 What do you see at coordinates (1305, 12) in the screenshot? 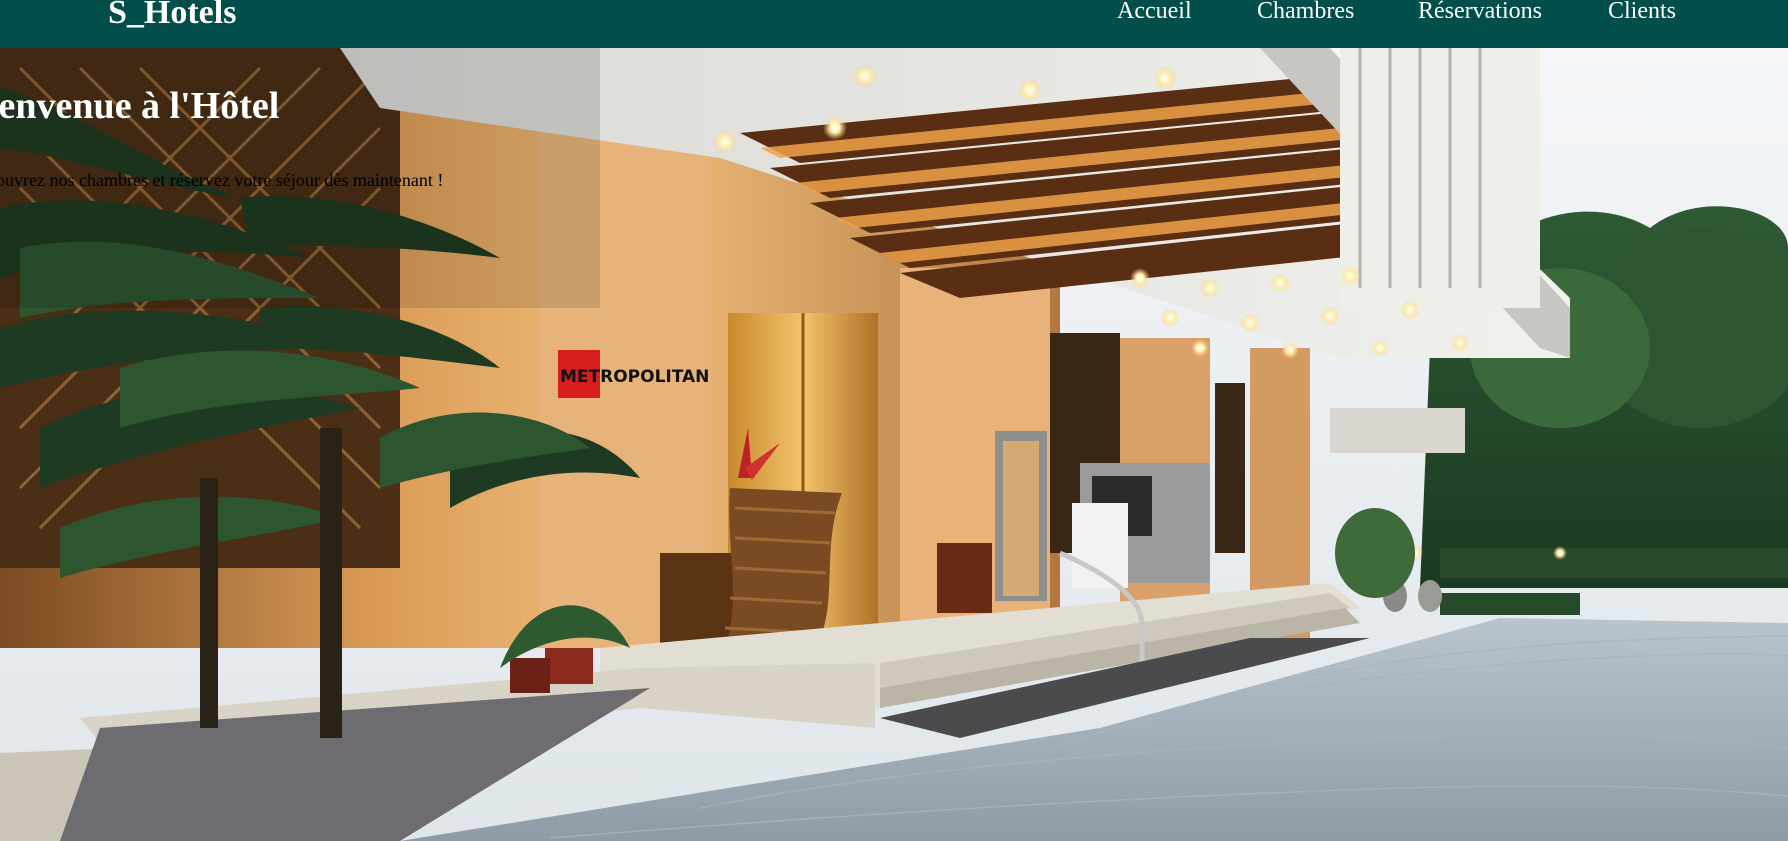
I see `nav-link-chambres: Chambres` at bounding box center [1305, 12].